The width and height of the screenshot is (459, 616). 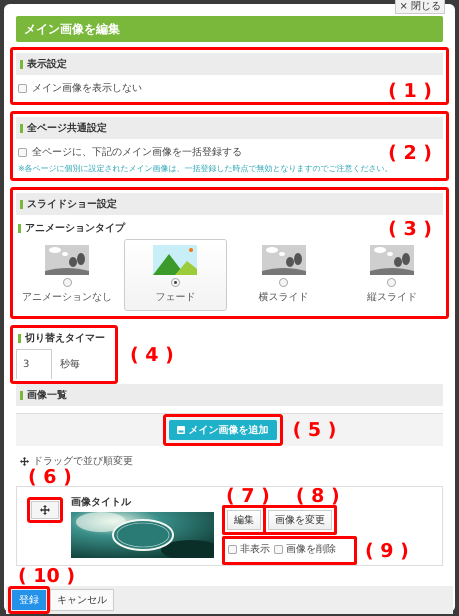 I want to click on drag-hint: ドラッグで並び順変更, so click(x=83, y=461).